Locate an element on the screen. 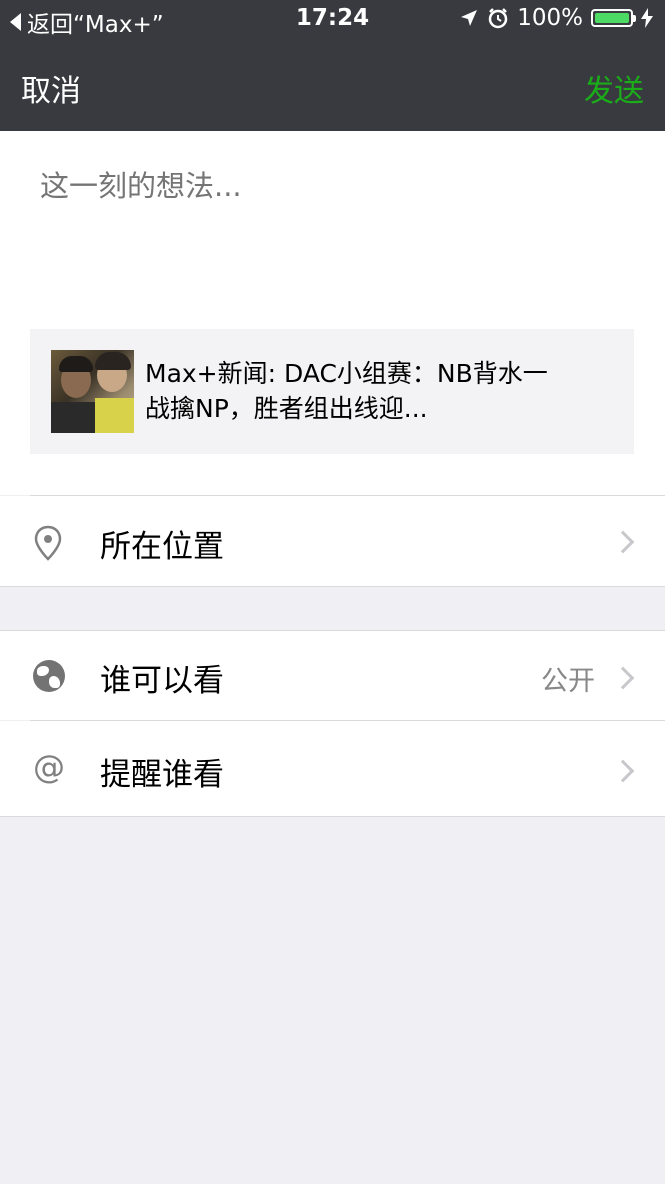 Image resolution: width=665 pixels, height=1184 pixels. visibility-row: 谁可以看 公开 is located at coordinates (332, 675).